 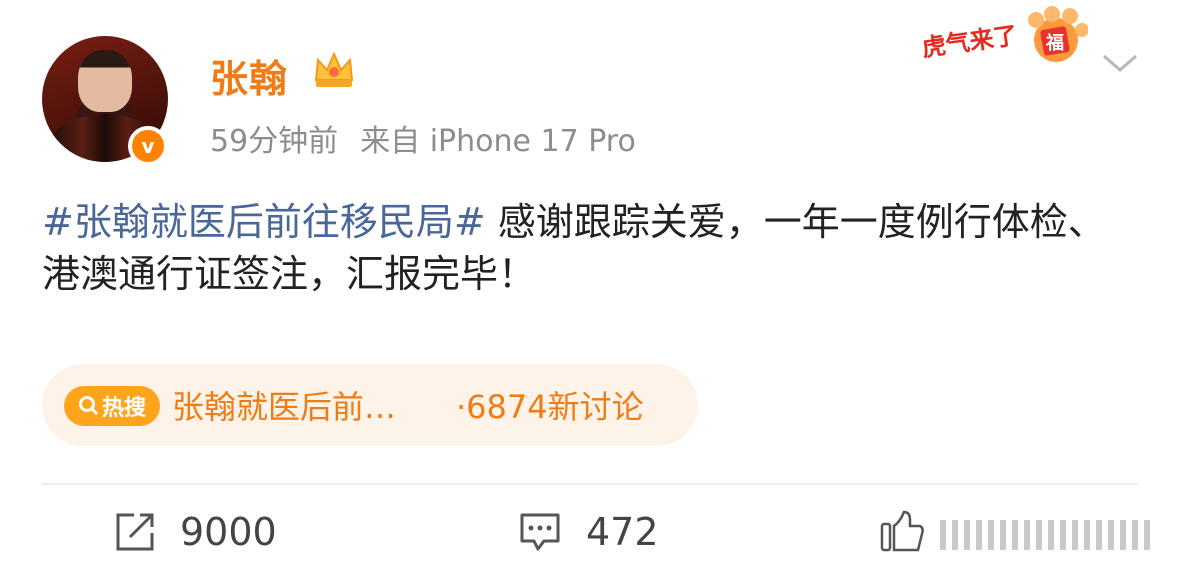 I want to click on comment-icon, so click(x=540, y=532).